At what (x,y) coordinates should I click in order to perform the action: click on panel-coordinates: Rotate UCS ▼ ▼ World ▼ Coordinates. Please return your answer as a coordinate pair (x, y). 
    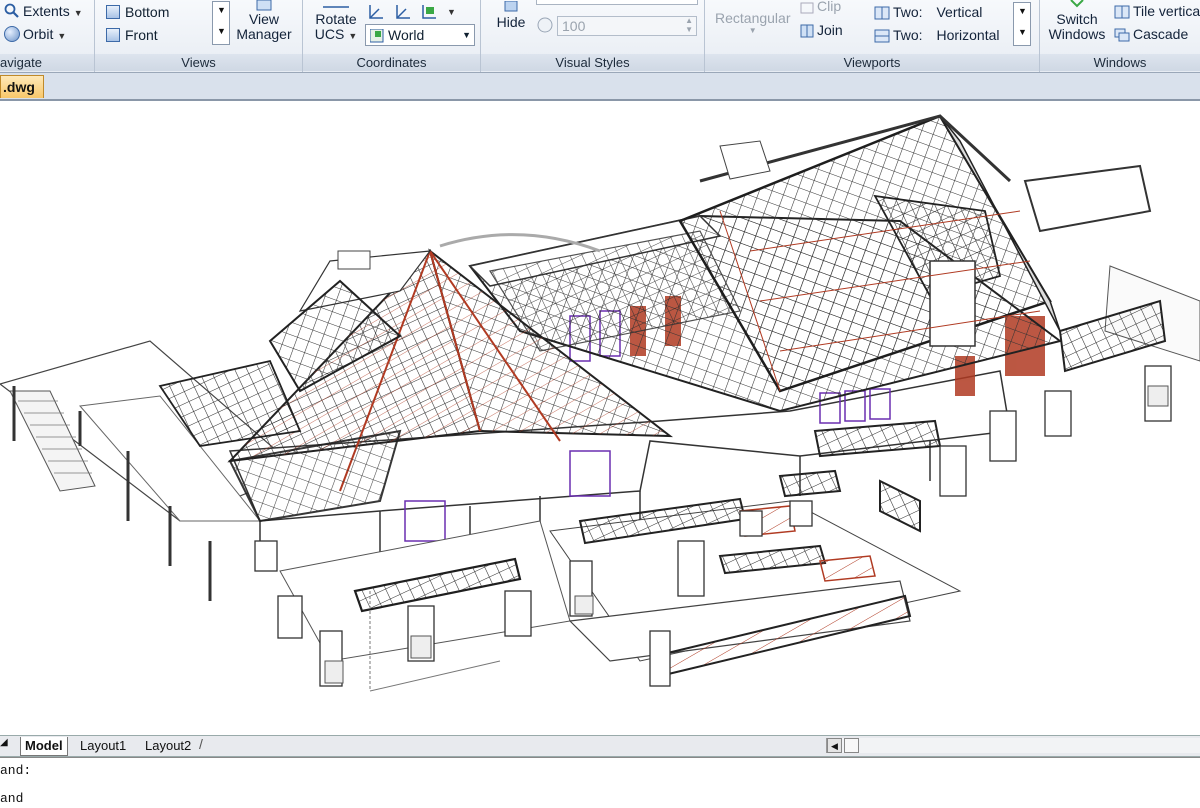
    Looking at the image, I should click on (392, 36).